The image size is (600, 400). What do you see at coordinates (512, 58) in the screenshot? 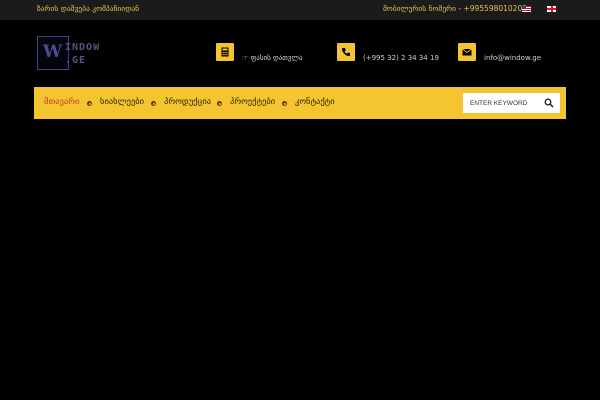
I see `email-link: info@window.ge` at bounding box center [512, 58].